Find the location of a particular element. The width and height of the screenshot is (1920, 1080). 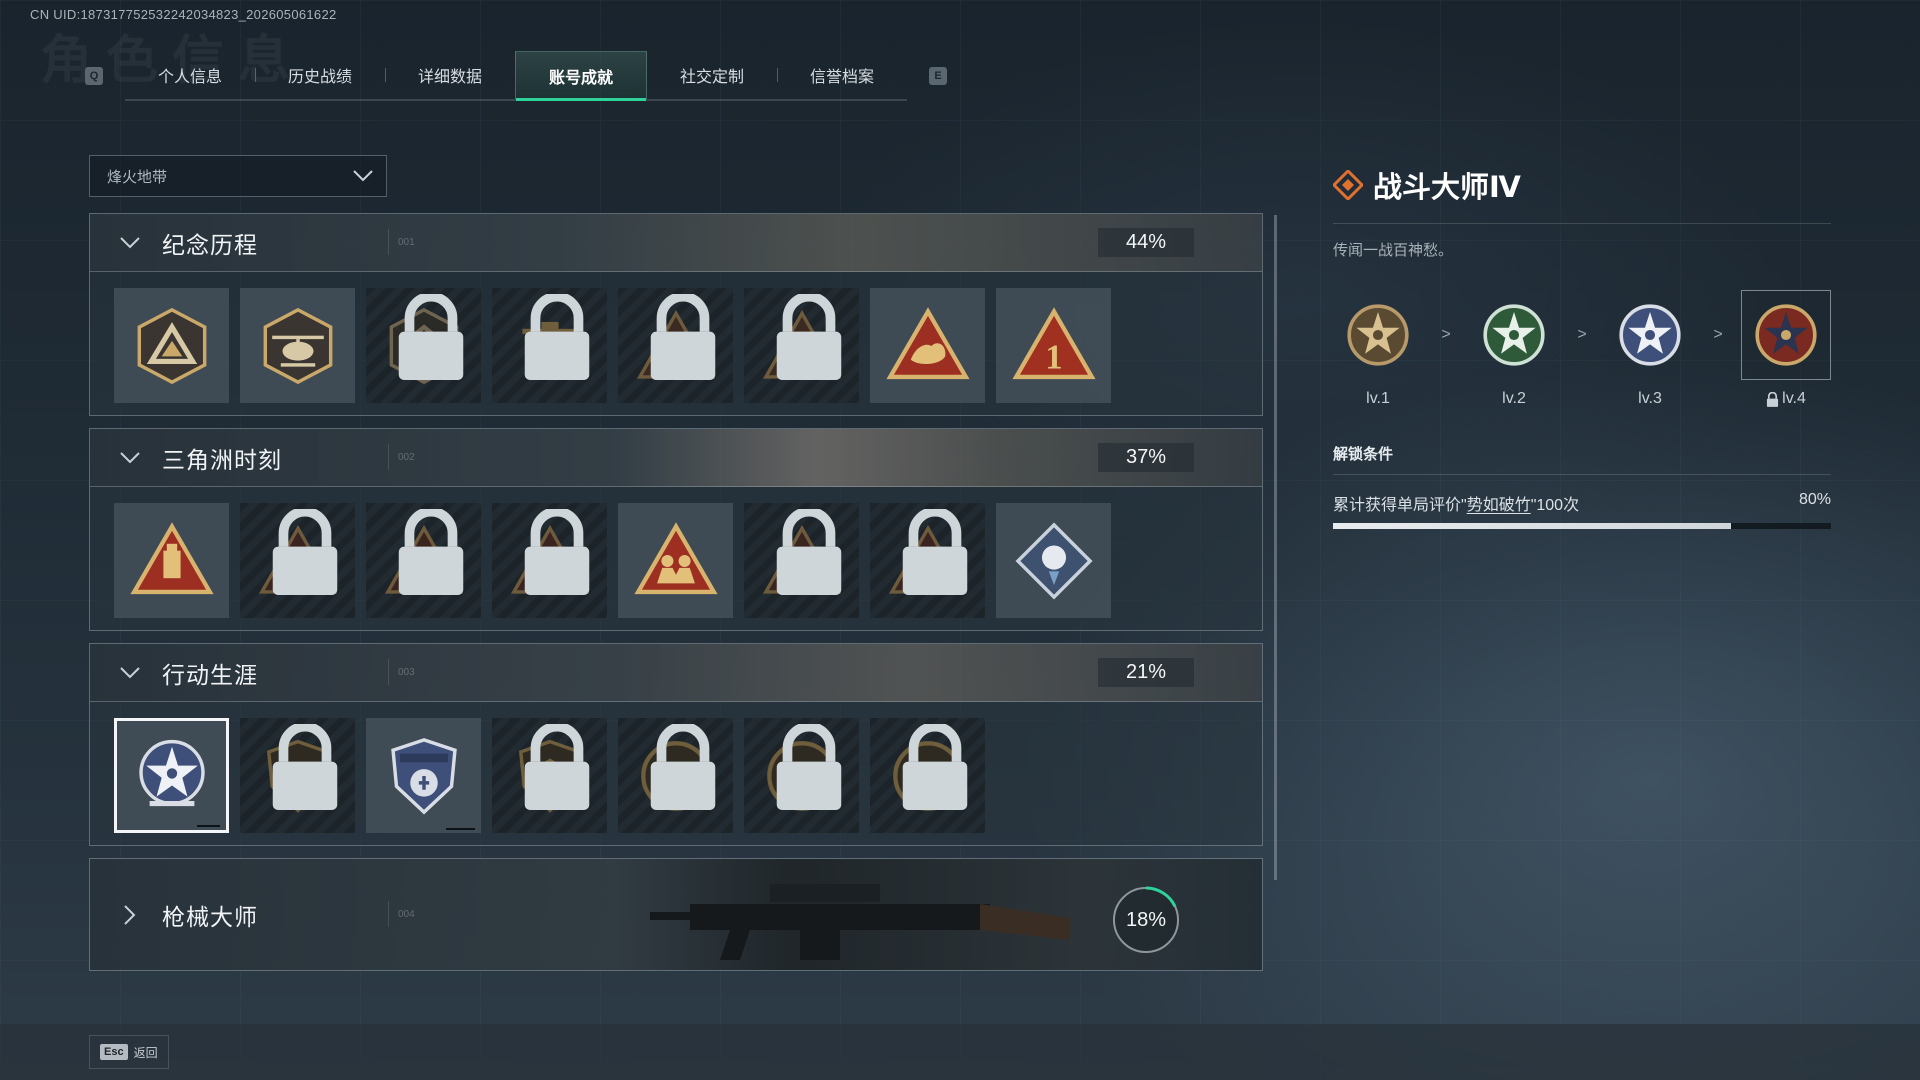

level-label-text: lv.4 is located at coordinates (1794, 398).